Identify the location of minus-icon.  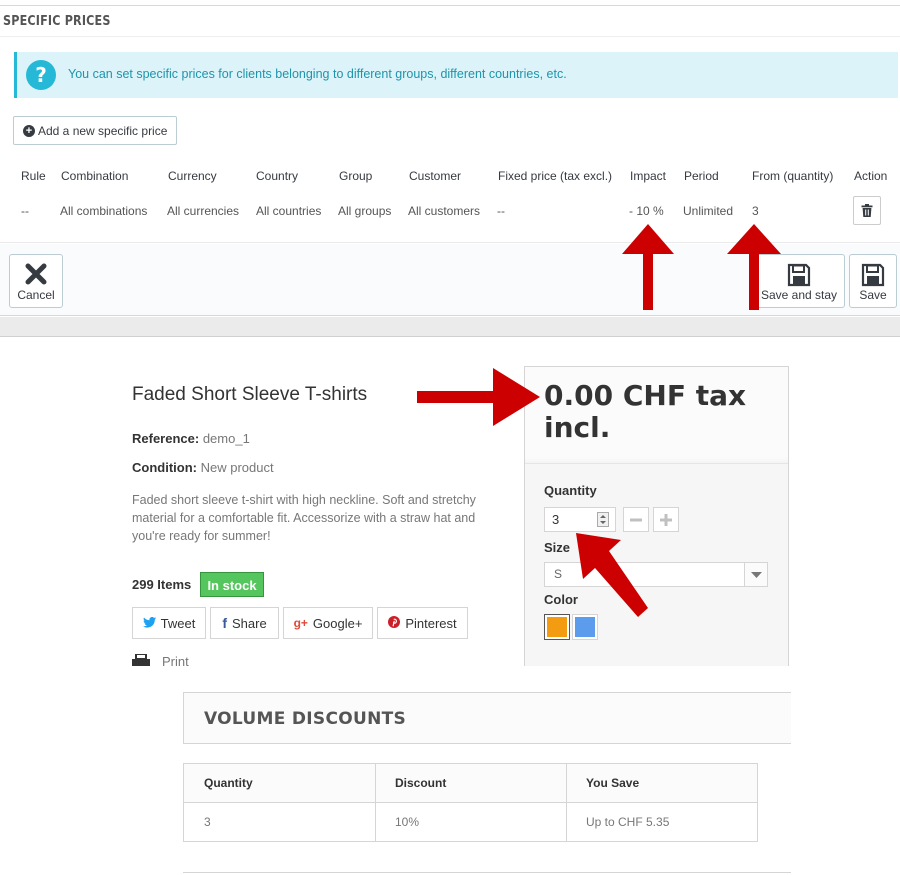
(636, 520).